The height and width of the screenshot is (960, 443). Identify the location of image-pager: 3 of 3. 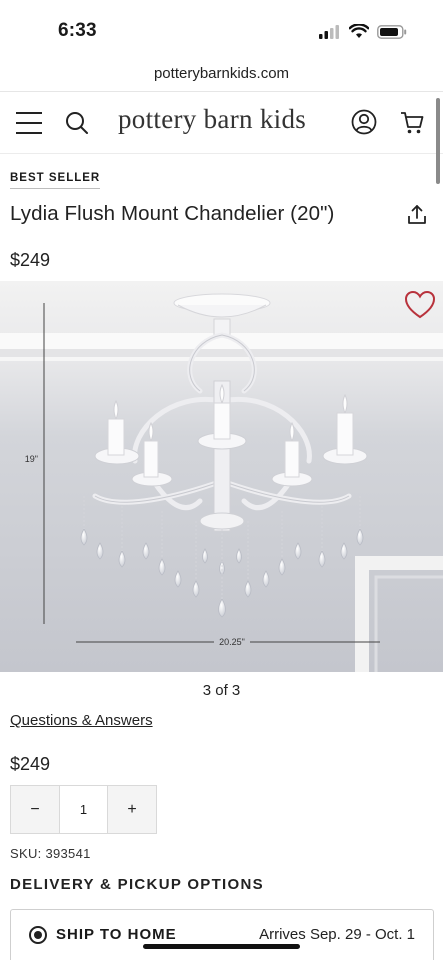
(221, 690).